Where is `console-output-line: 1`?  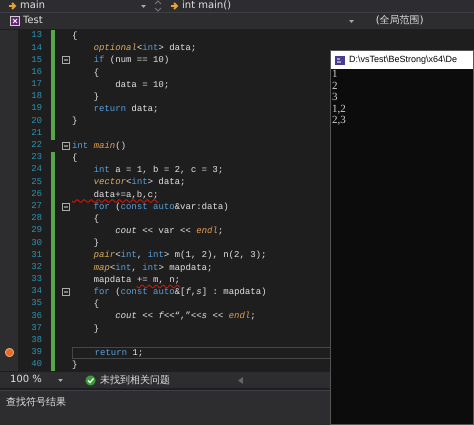 console-output-line: 1 is located at coordinates (334, 74).